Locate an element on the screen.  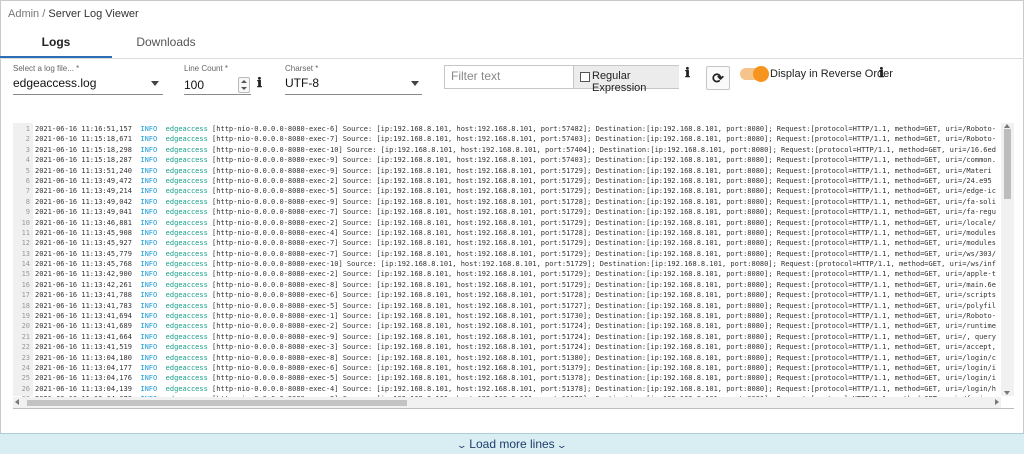
charset-select: UTF-8 is located at coordinates (302, 83).